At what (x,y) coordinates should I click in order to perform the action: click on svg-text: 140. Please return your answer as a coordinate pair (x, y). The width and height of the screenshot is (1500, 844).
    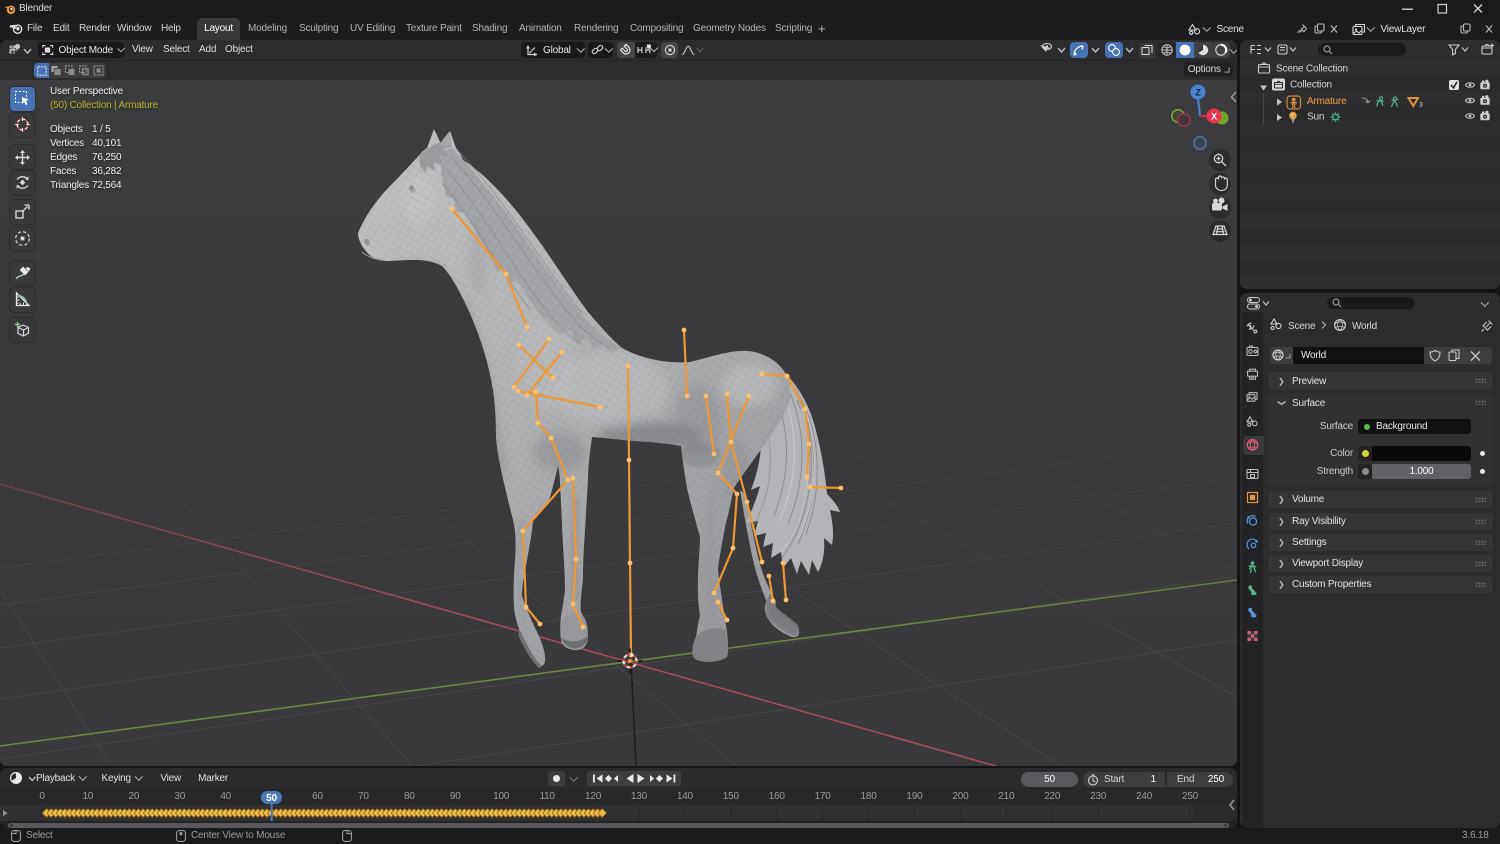
    Looking at the image, I should click on (685, 796).